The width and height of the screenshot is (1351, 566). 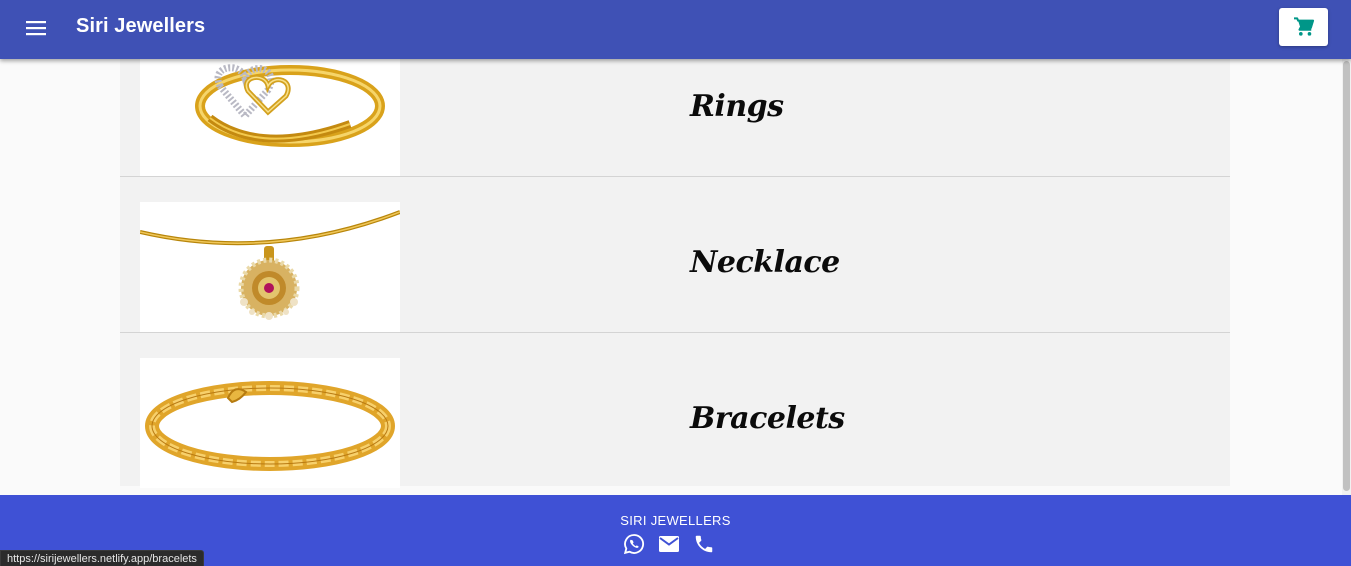 I want to click on scrollbar-thumb, so click(x=1346, y=276).